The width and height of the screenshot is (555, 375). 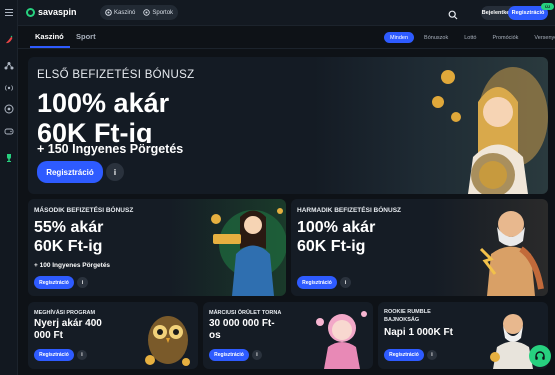 I want to click on promo-subtitle: + 150 Ingyenes Pörgetés, so click(x=110, y=149).